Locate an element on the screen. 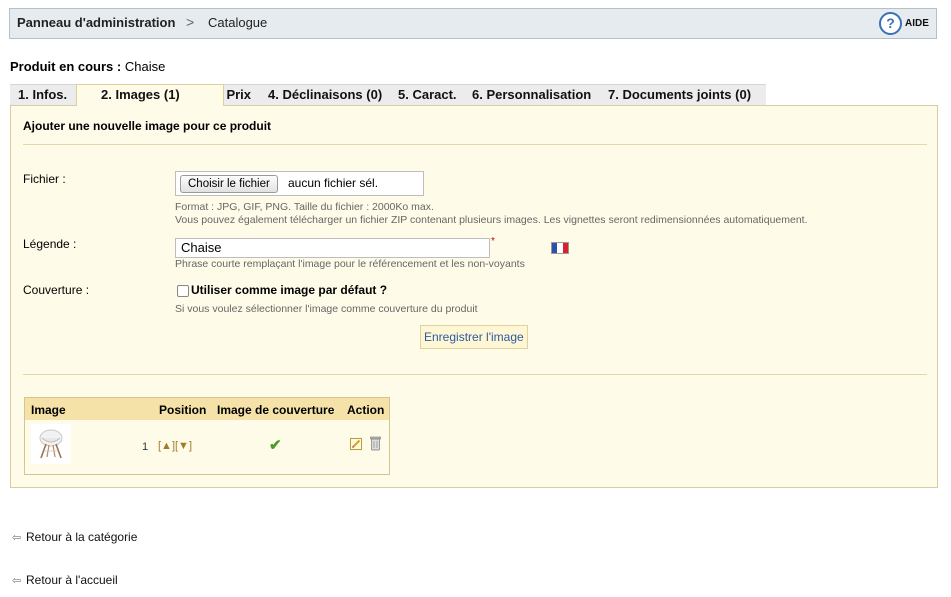 The height and width of the screenshot is (597, 951). breadcrumb-current: Catalogue is located at coordinates (237, 22).